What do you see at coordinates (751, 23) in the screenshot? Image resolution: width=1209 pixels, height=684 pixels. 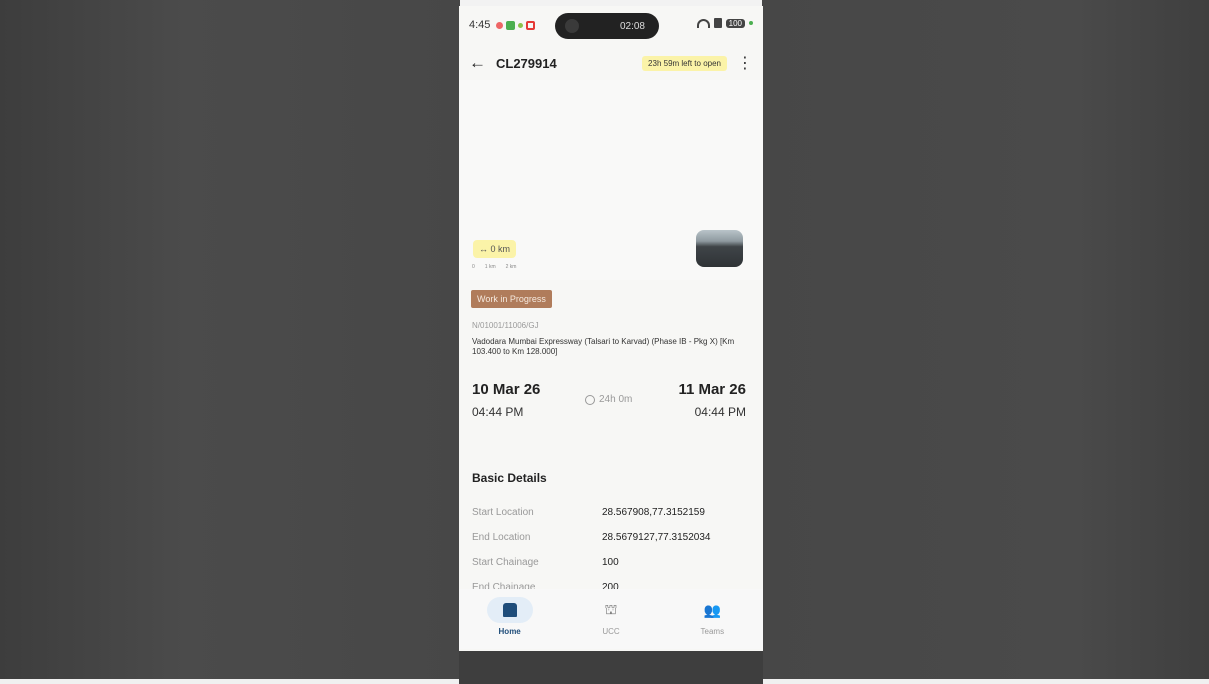 I see `privacy-dot-icon` at bounding box center [751, 23].